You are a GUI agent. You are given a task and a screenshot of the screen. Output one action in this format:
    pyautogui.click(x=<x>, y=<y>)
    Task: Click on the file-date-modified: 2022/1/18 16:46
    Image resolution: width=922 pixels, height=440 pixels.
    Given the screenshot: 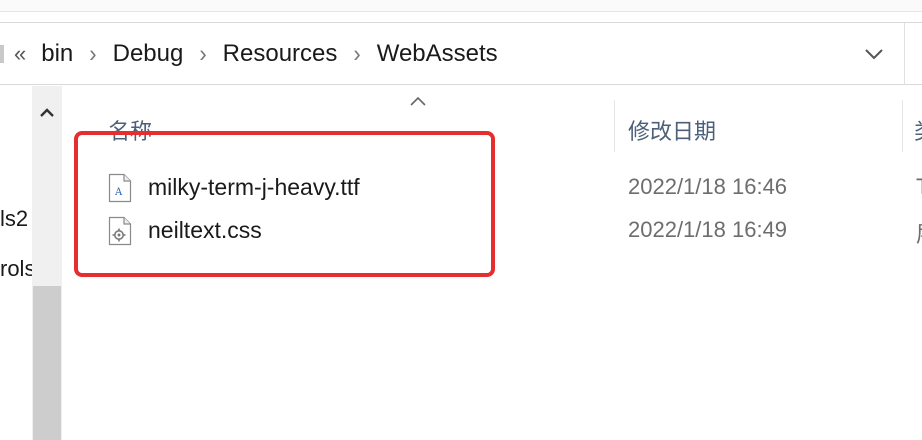 What is the action you would take?
    pyautogui.click(x=708, y=186)
    